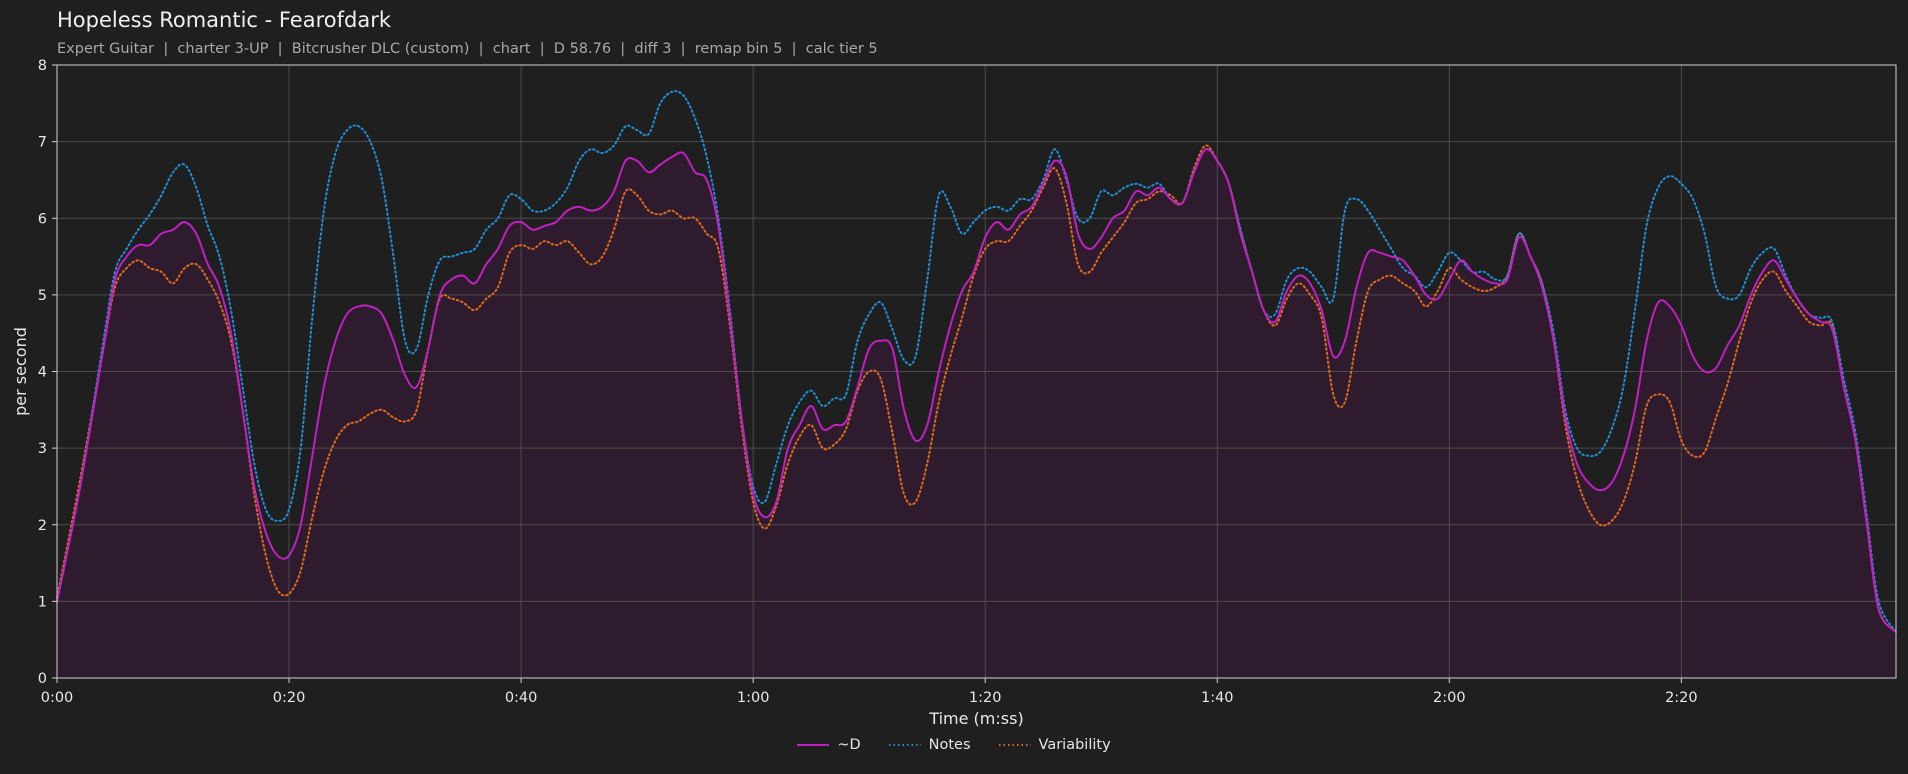  I want to click on y-axis-label: per second, so click(20, 371).